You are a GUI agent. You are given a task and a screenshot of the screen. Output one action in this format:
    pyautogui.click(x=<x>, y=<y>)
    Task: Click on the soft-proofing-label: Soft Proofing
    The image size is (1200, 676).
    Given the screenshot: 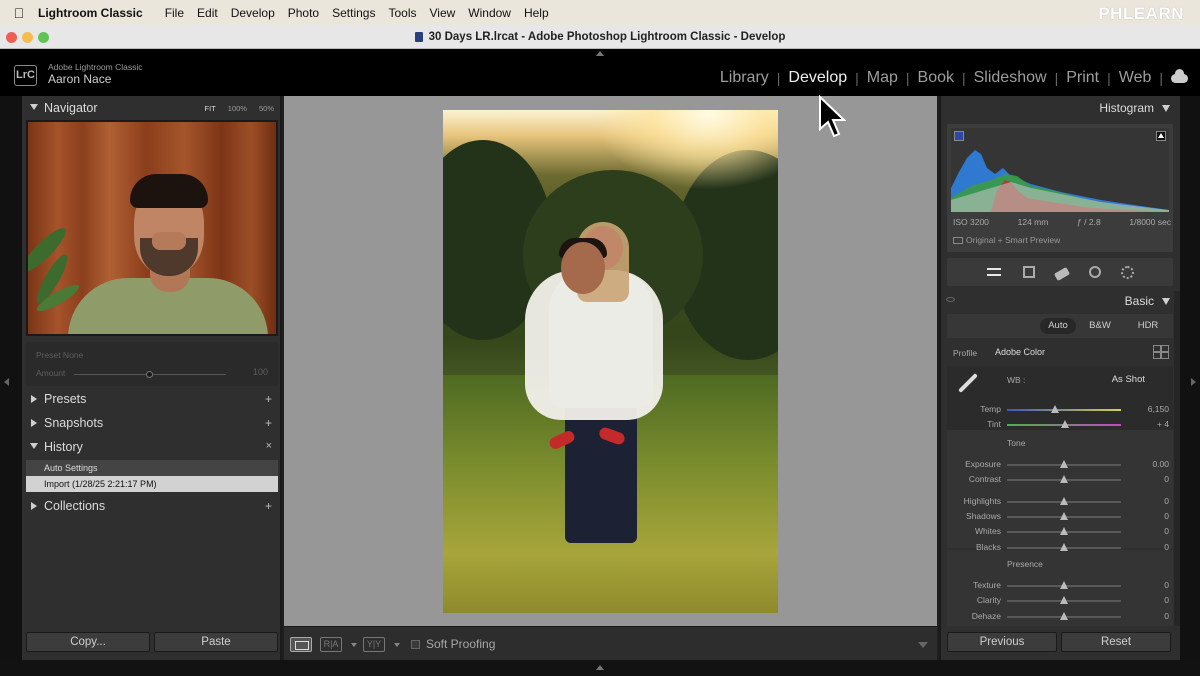 What is the action you would take?
    pyautogui.click(x=460, y=644)
    